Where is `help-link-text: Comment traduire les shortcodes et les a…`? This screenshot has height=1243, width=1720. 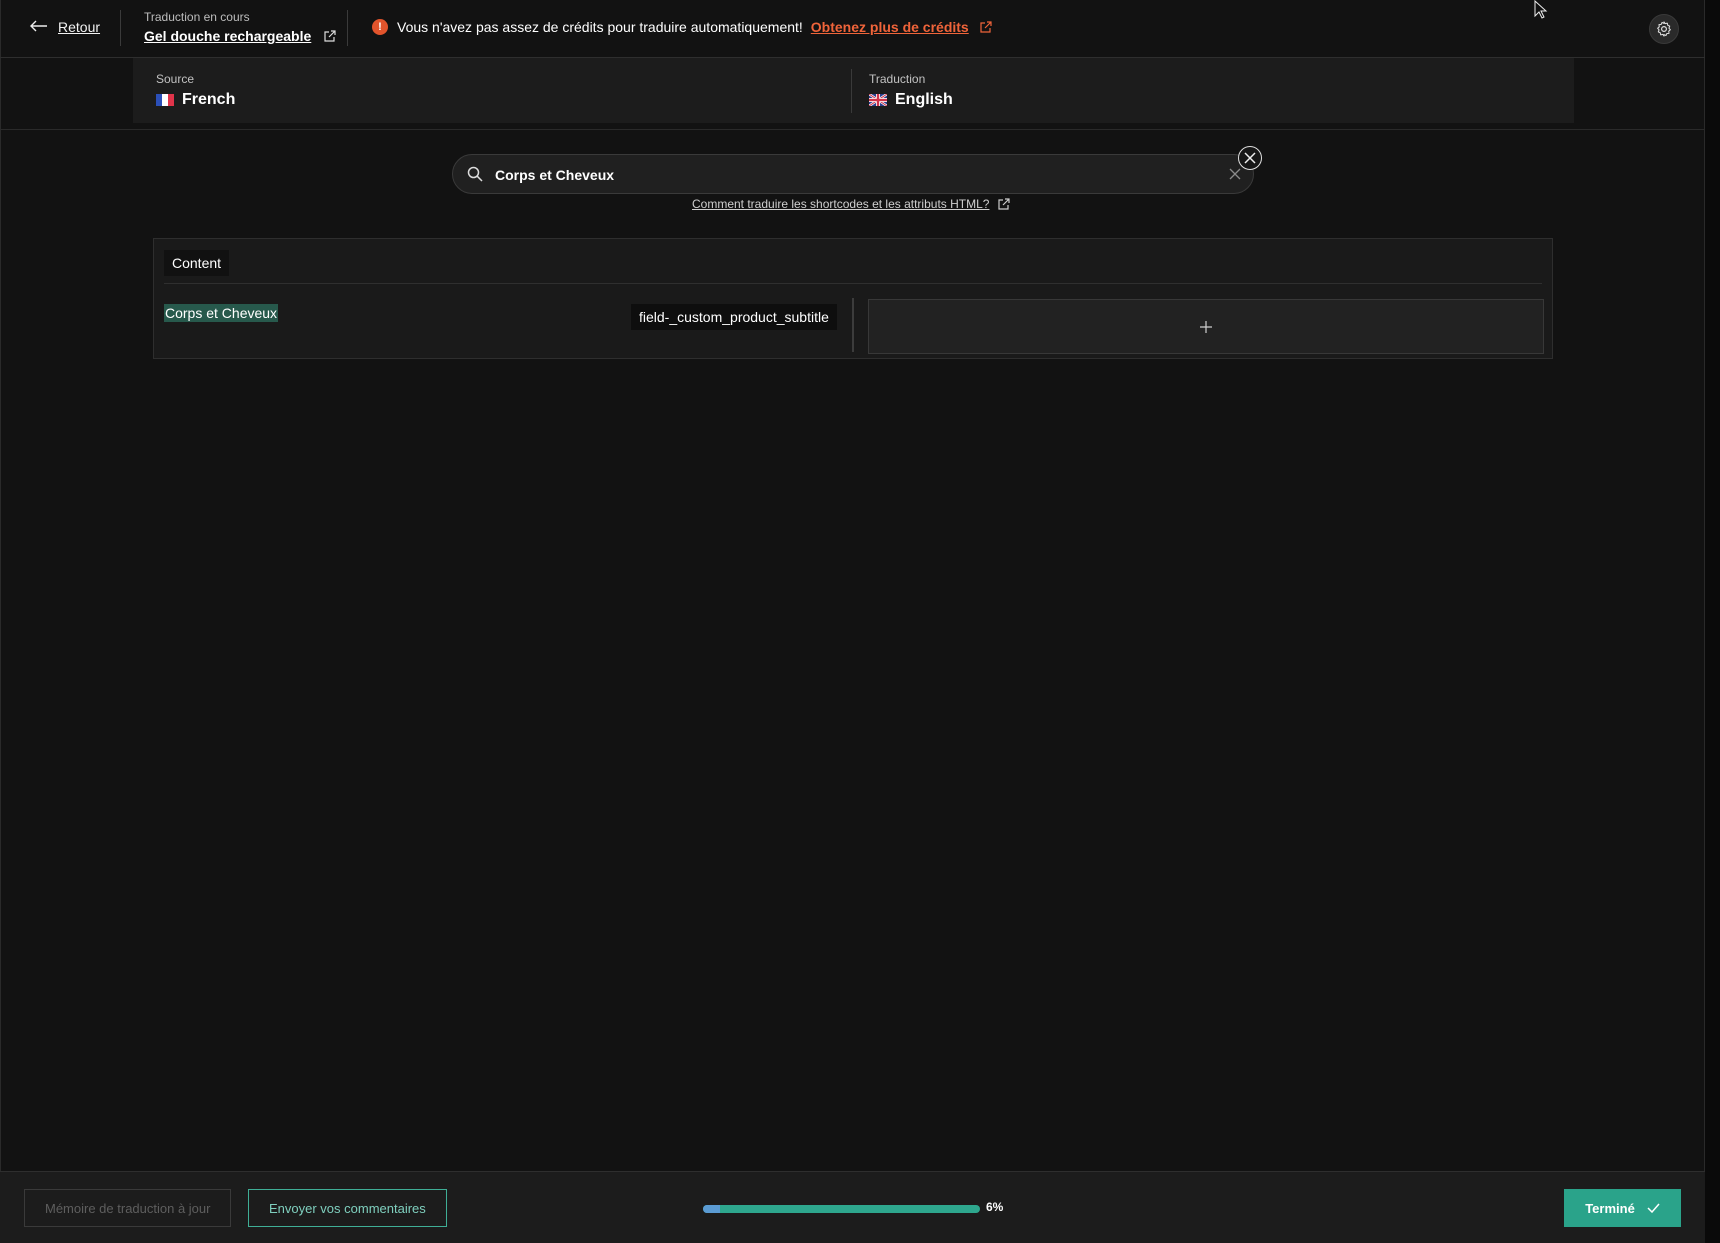 help-link-text: Comment traduire les shortcodes et les a… is located at coordinates (841, 204).